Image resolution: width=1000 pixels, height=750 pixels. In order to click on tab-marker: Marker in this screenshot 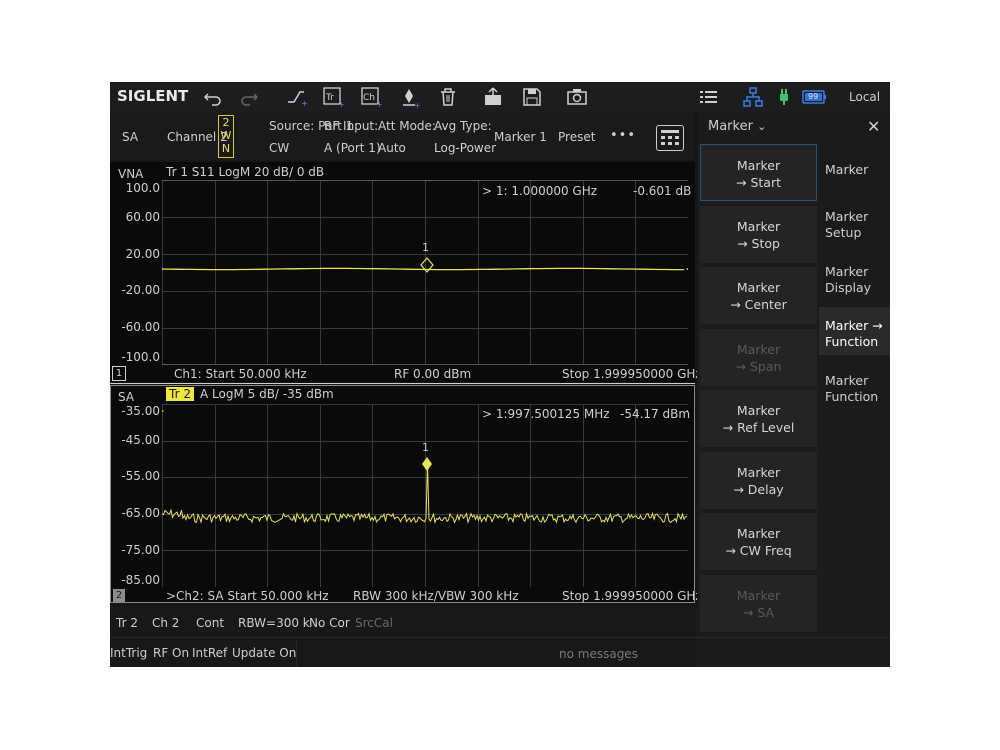, I will do `click(846, 170)`.